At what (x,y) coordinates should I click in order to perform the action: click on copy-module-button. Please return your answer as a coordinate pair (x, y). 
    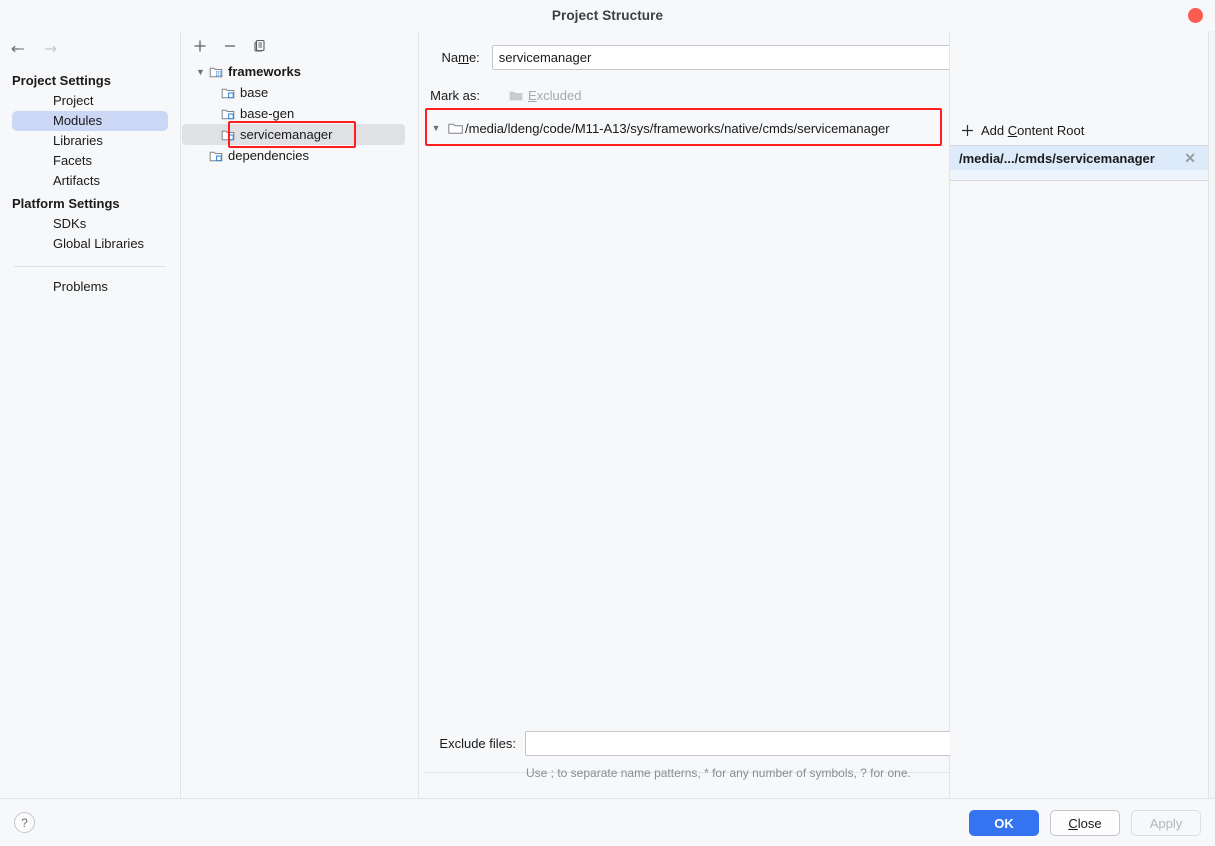
    Looking at the image, I should click on (260, 46).